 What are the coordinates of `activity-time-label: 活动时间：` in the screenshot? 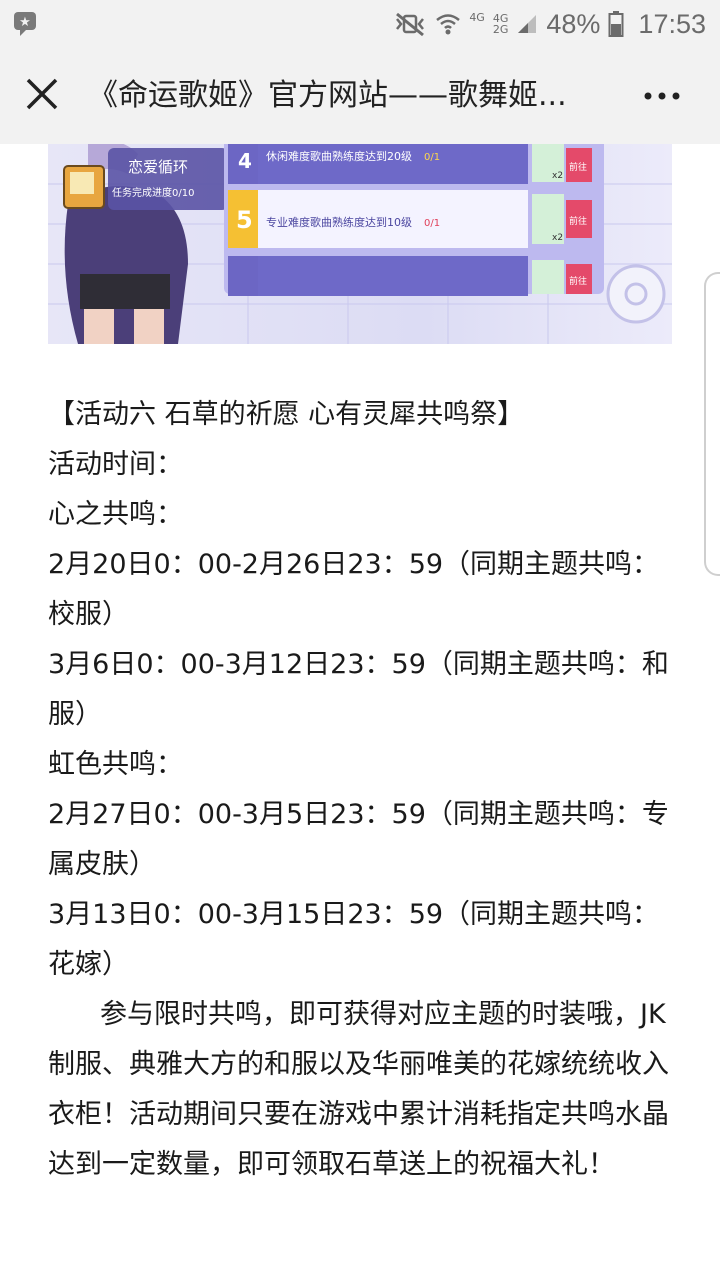 It's located at (115, 464).